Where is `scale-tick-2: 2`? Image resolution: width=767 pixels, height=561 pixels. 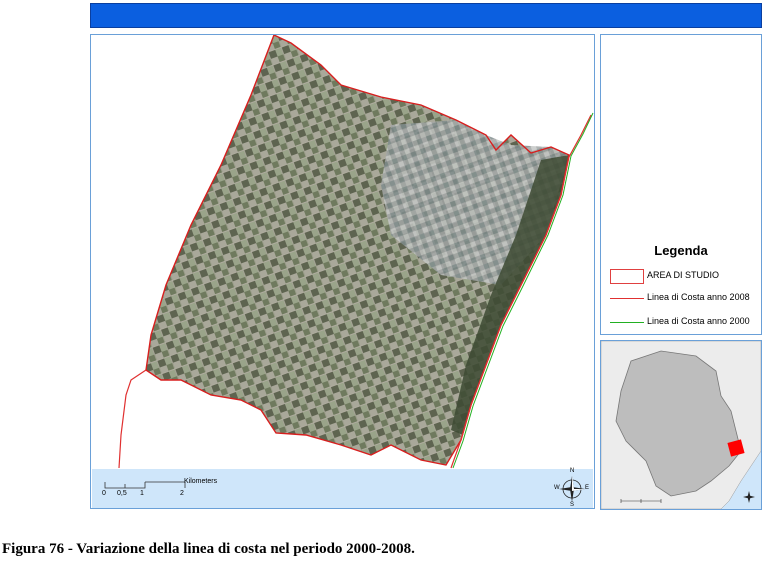
scale-tick-2: 2 is located at coordinates (182, 493).